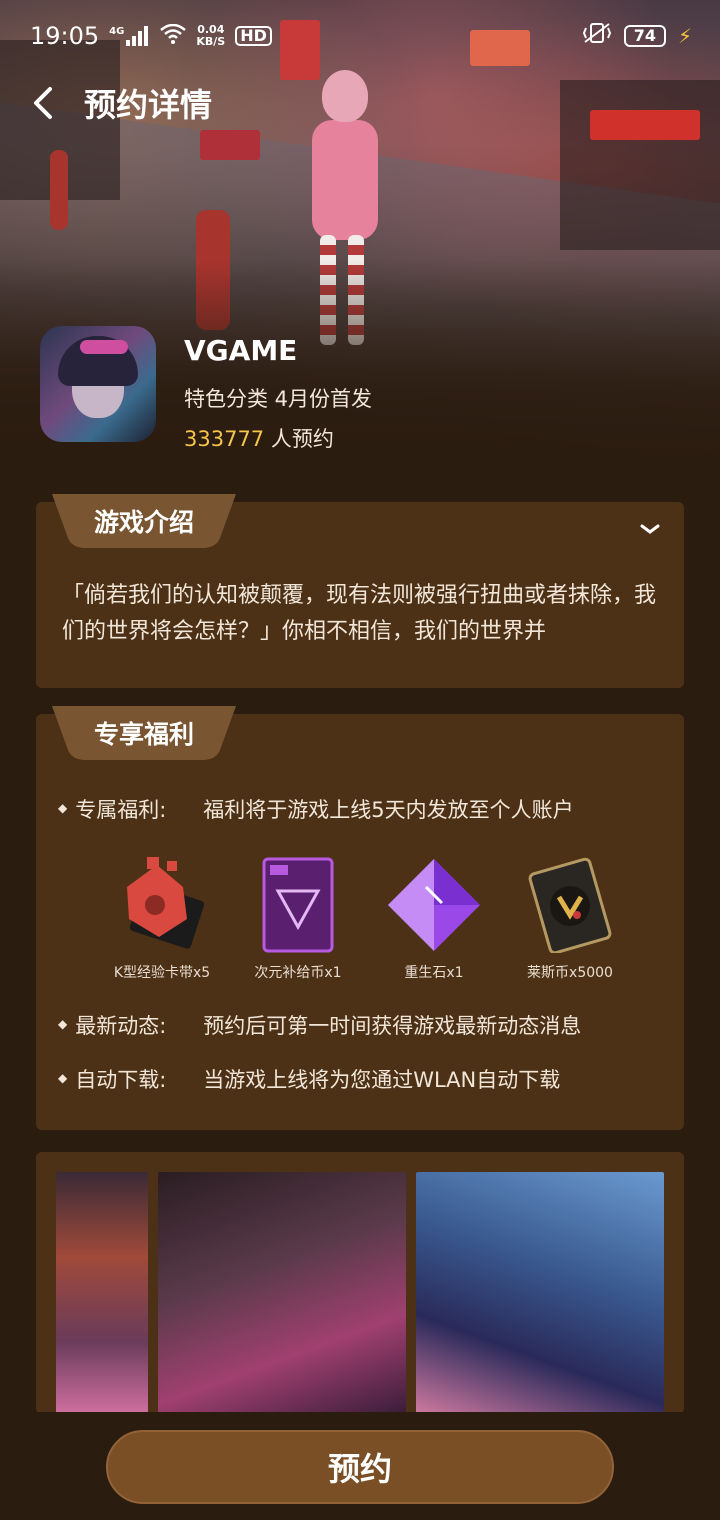 This screenshot has width=720, height=1520. What do you see at coordinates (59, 190) in the screenshot?
I see `hero-bollard` at bounding box center [59, 190].